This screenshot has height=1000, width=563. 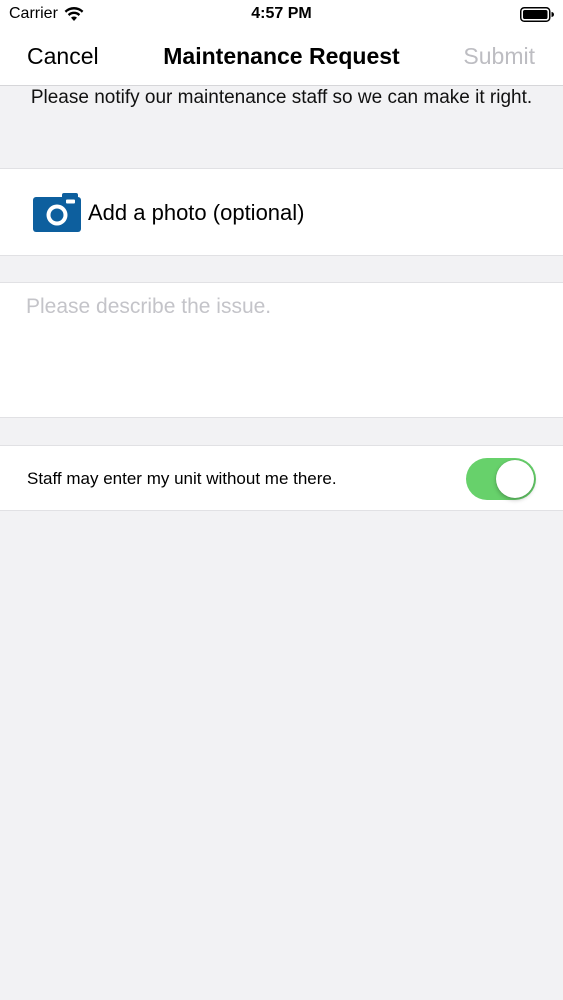 I want to click on description-box, so click(x=281, y=350).